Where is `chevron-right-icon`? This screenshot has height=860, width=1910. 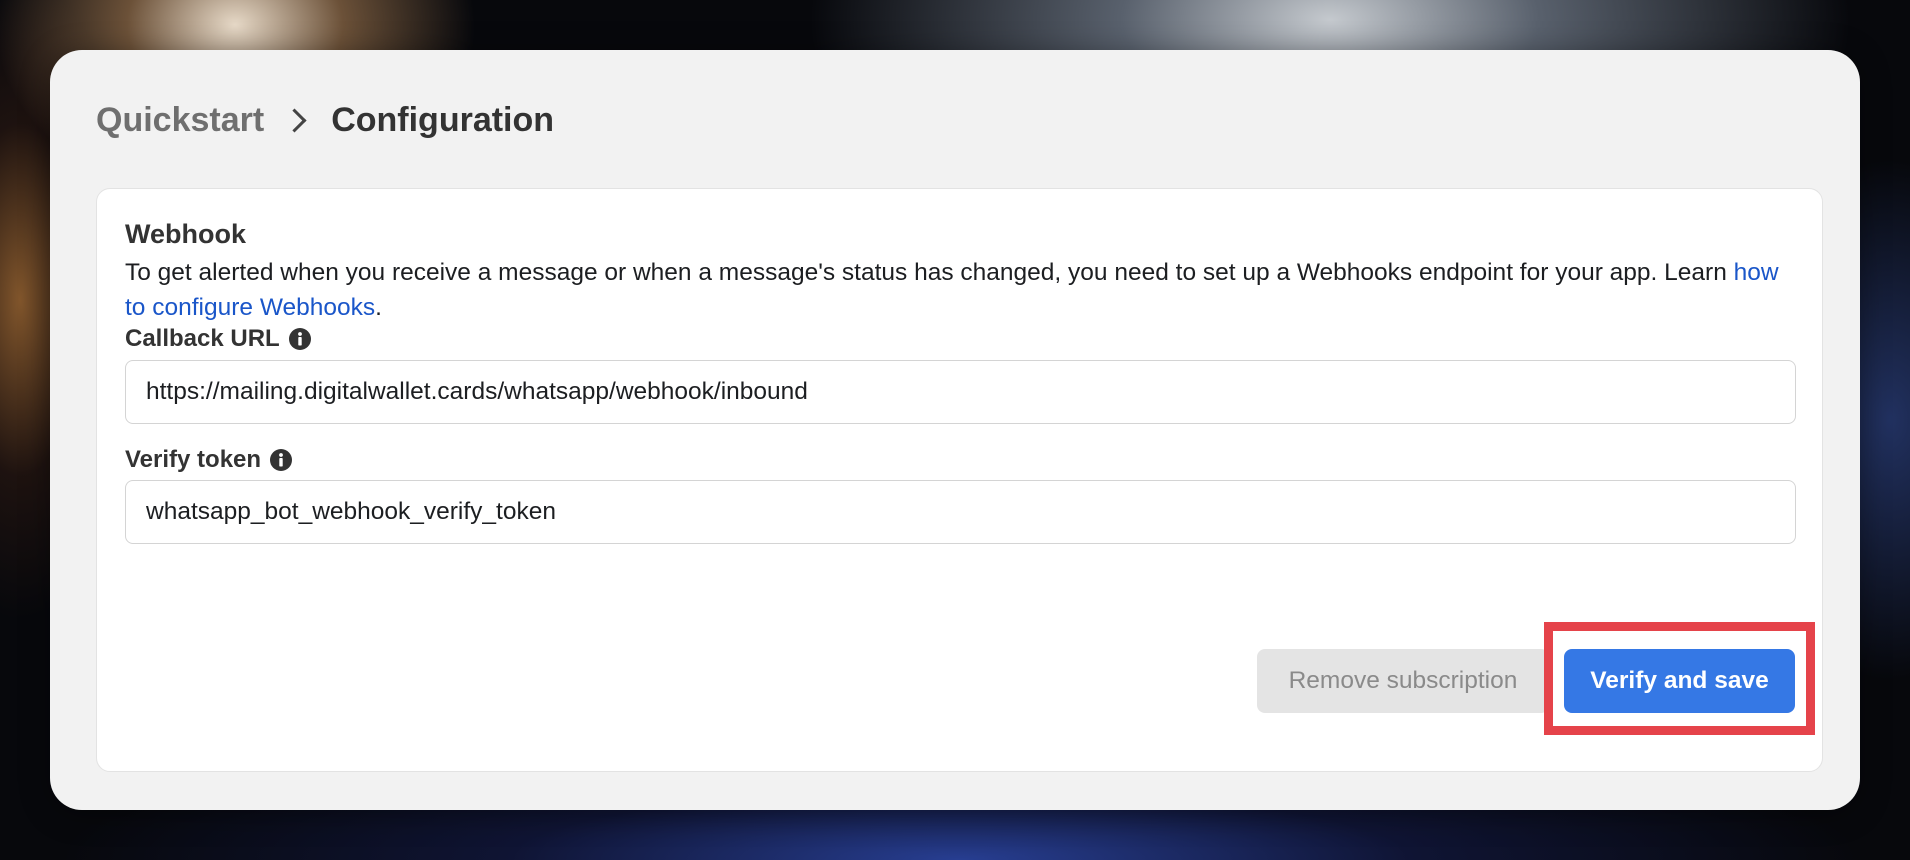 chevron-right-icon is located at coordinates (294, 120).